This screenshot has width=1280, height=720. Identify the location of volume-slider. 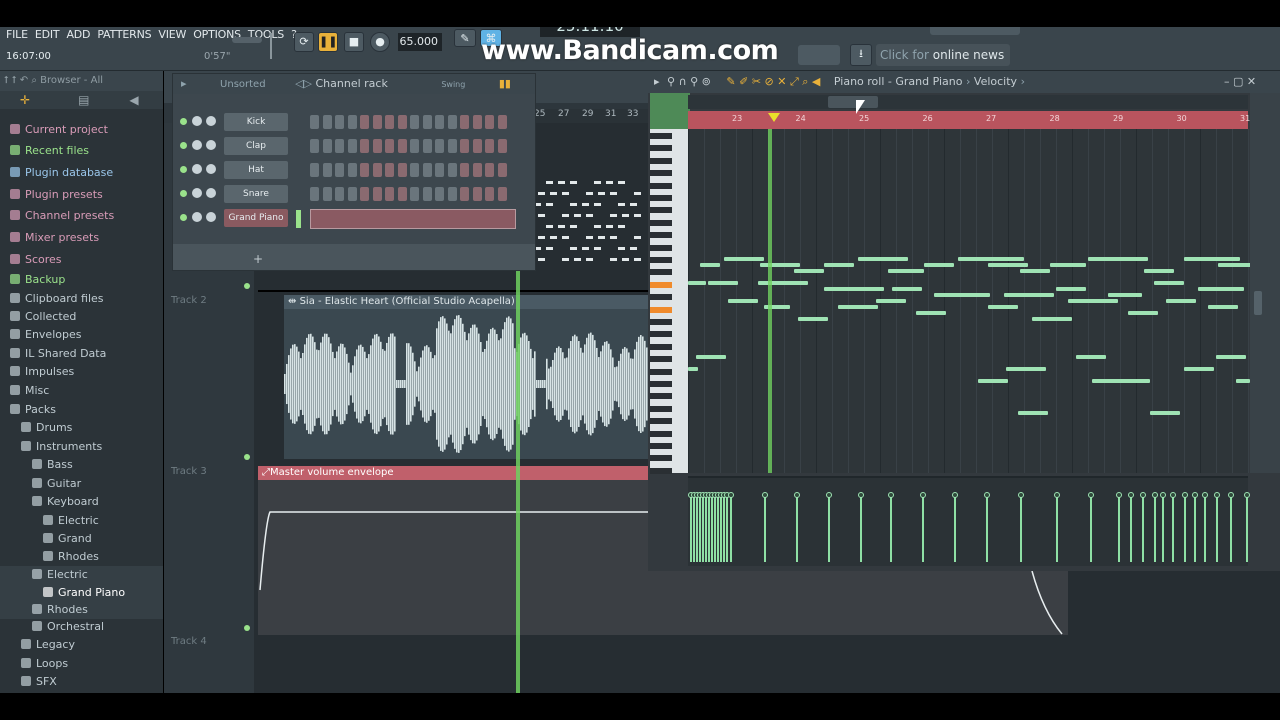
(247, 40).